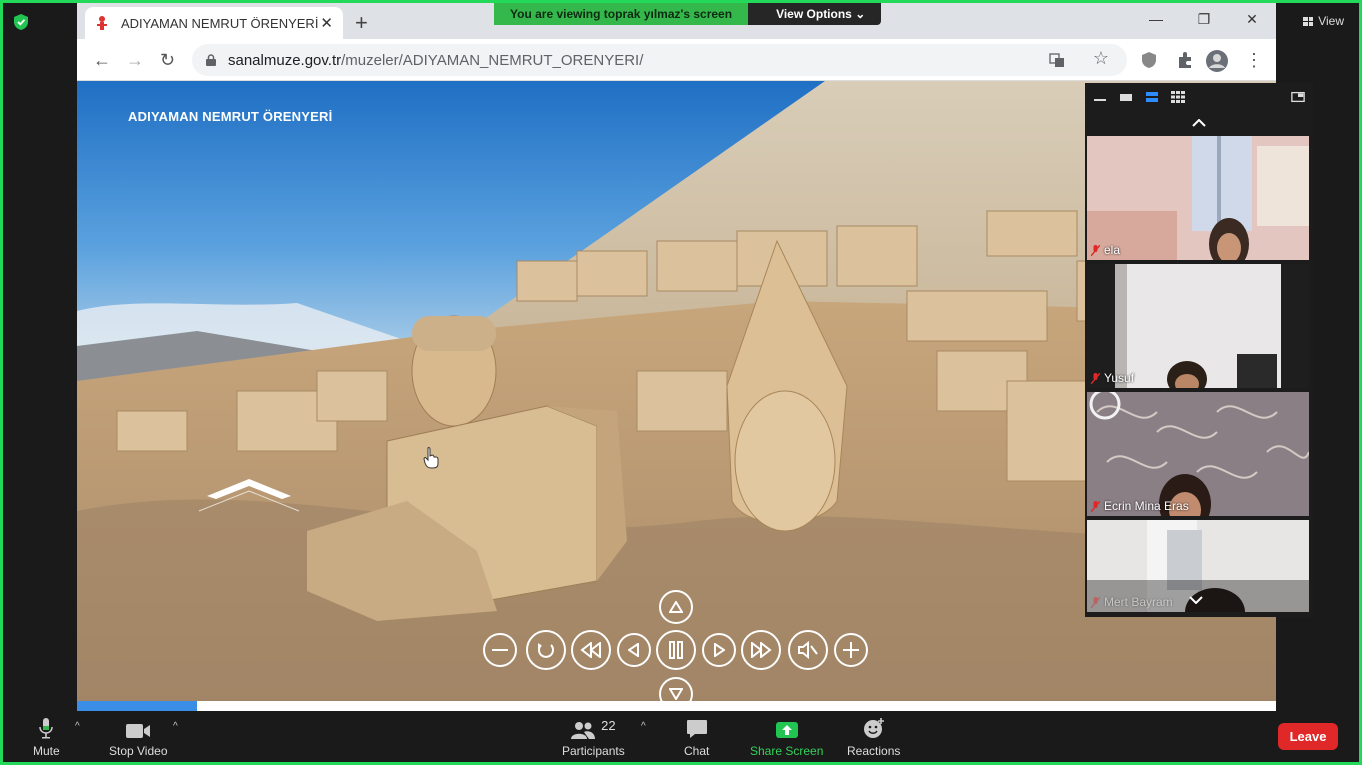 Image resolution: width=1362 pixels, height=765 pixels. What do you see at coordinates (167, 60) in the screenshot?
I see `reload-icon: ↻` at bounding box center [167, 60].